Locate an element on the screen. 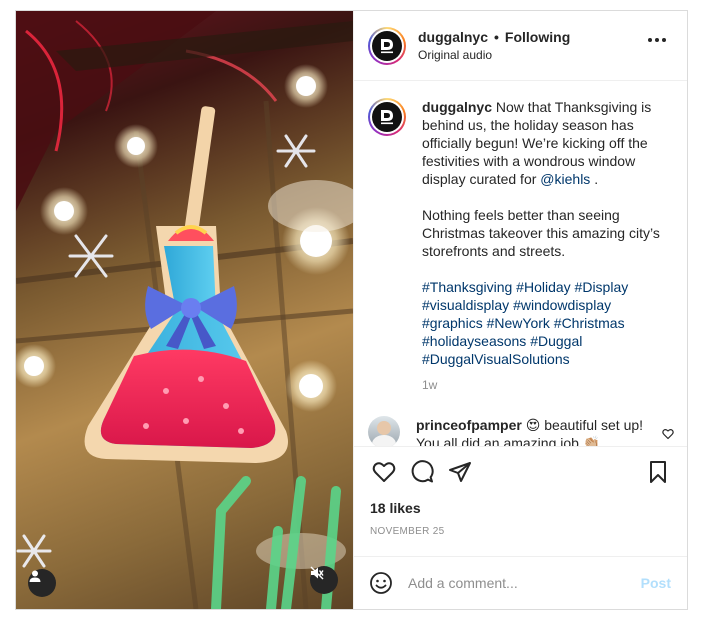 This screenshot has height=623, width=703. bookmark-icon is located at coordinates (658, 472).